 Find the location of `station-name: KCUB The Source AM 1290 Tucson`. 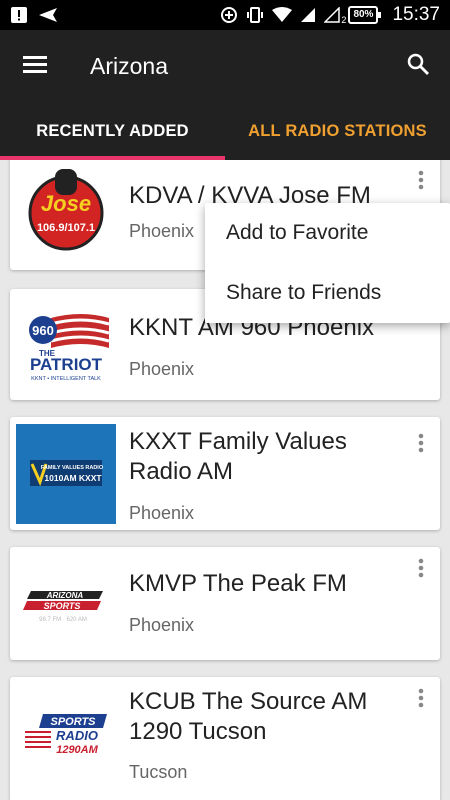

station-name: KCUB The Source AM 1290 Tucson is located at coordinates (248, 716).